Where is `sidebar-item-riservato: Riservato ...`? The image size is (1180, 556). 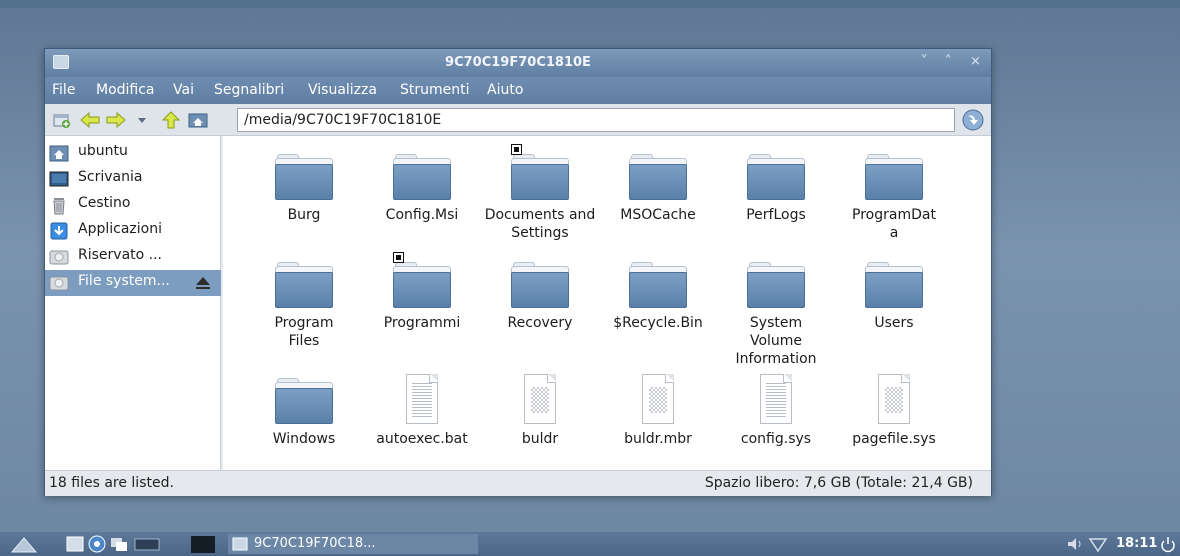 sidebar-item-riservato: Riservato ... is located at coordinates (133, 257).